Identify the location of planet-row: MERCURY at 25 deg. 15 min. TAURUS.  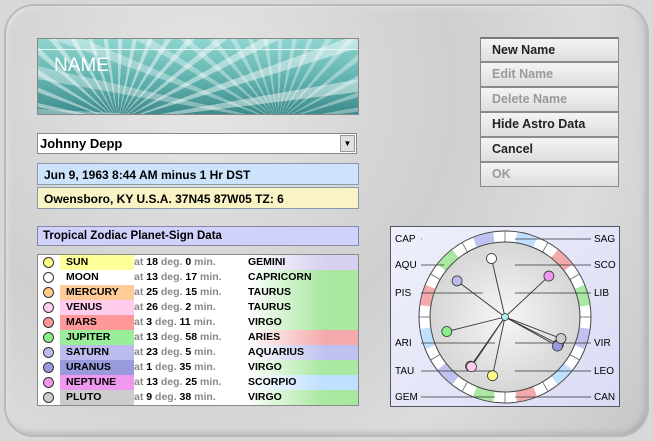
(198, 292).